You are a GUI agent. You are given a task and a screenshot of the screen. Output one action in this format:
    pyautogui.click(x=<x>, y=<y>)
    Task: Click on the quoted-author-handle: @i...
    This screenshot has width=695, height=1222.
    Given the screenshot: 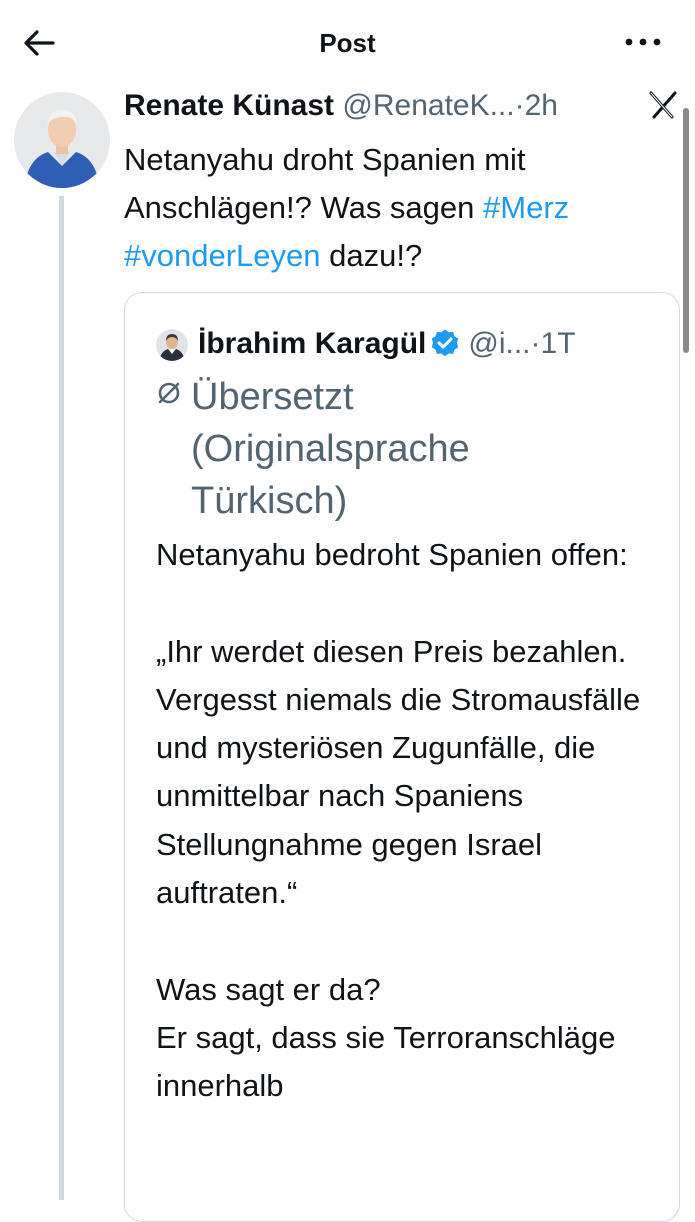 What is the action you would take?
    pyautogui.click(x=499, y=343)
    